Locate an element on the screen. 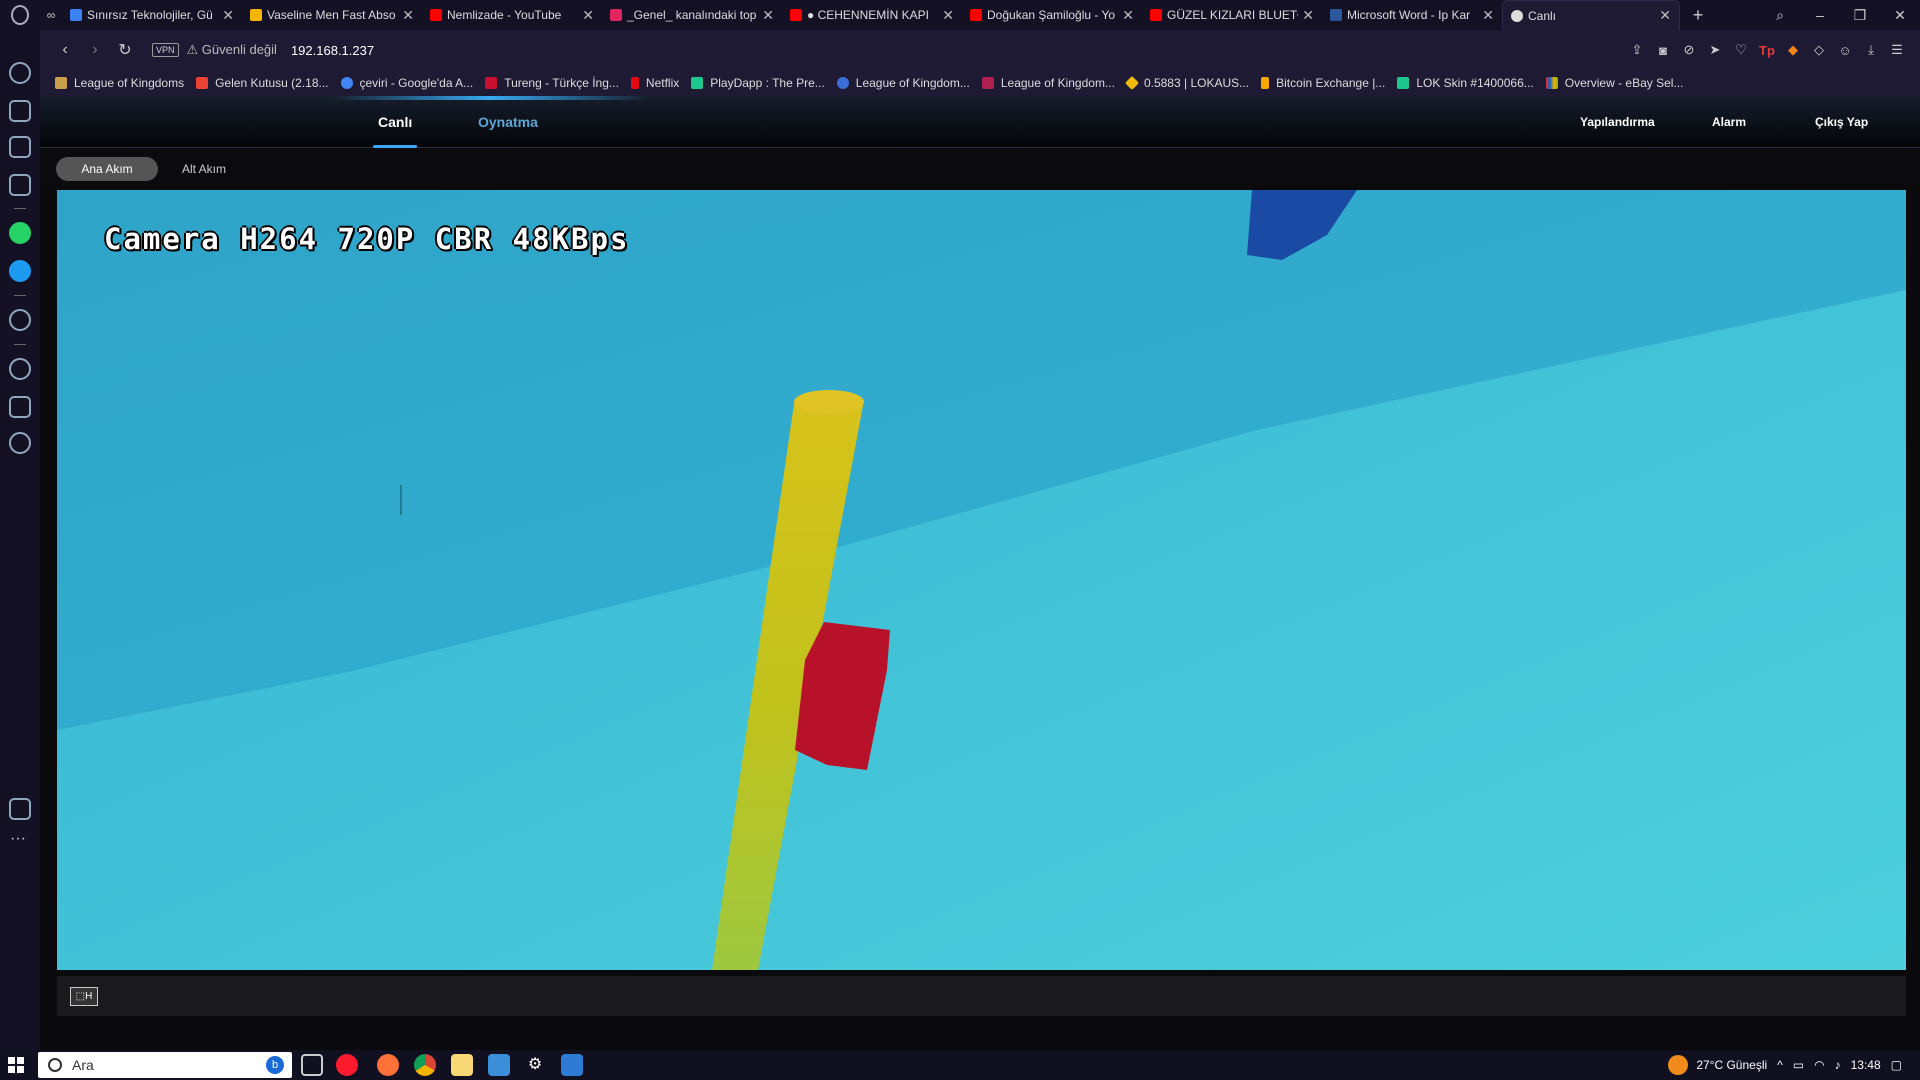  tray-chevron-icon: ^ is located at coordinates (1780, 1065).